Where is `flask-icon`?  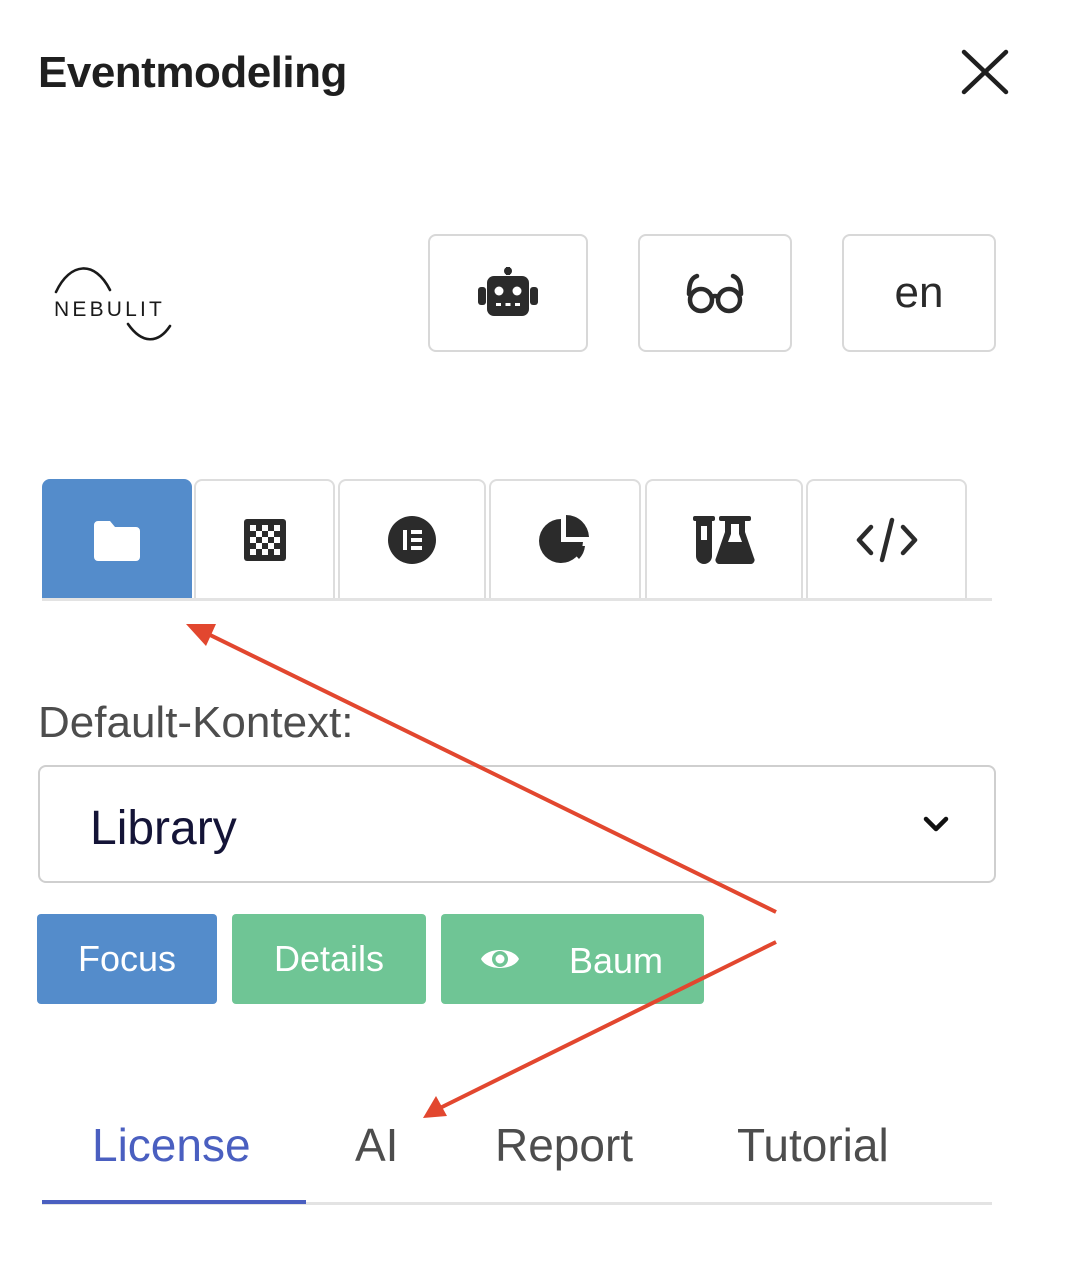
flask-icon is located at coordinates (724, 540).